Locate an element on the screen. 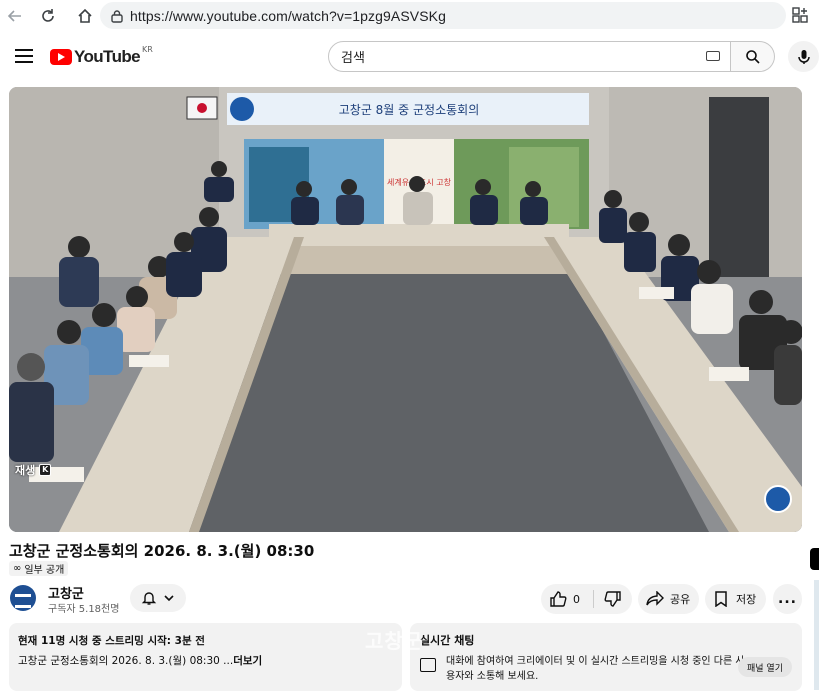 The image size is (819, 693). broadcast-watermark: 고창군 is located at coordinates (394, 641).